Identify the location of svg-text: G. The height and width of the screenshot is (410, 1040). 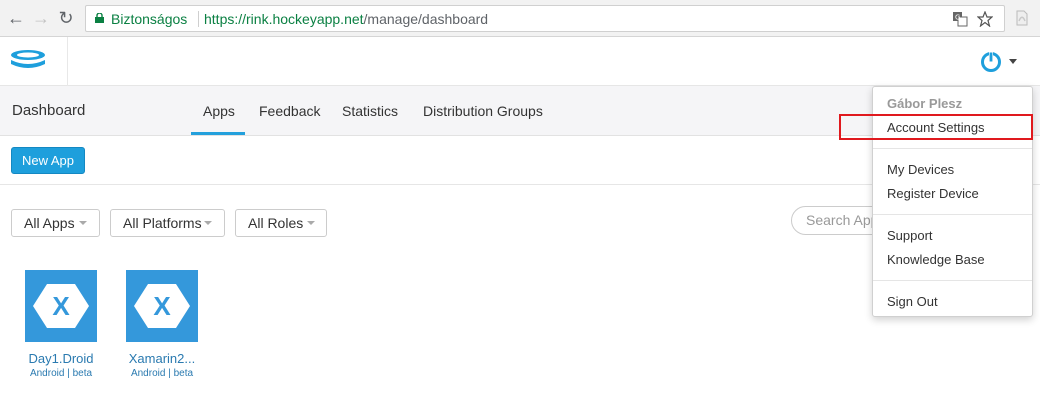
(957, 18).